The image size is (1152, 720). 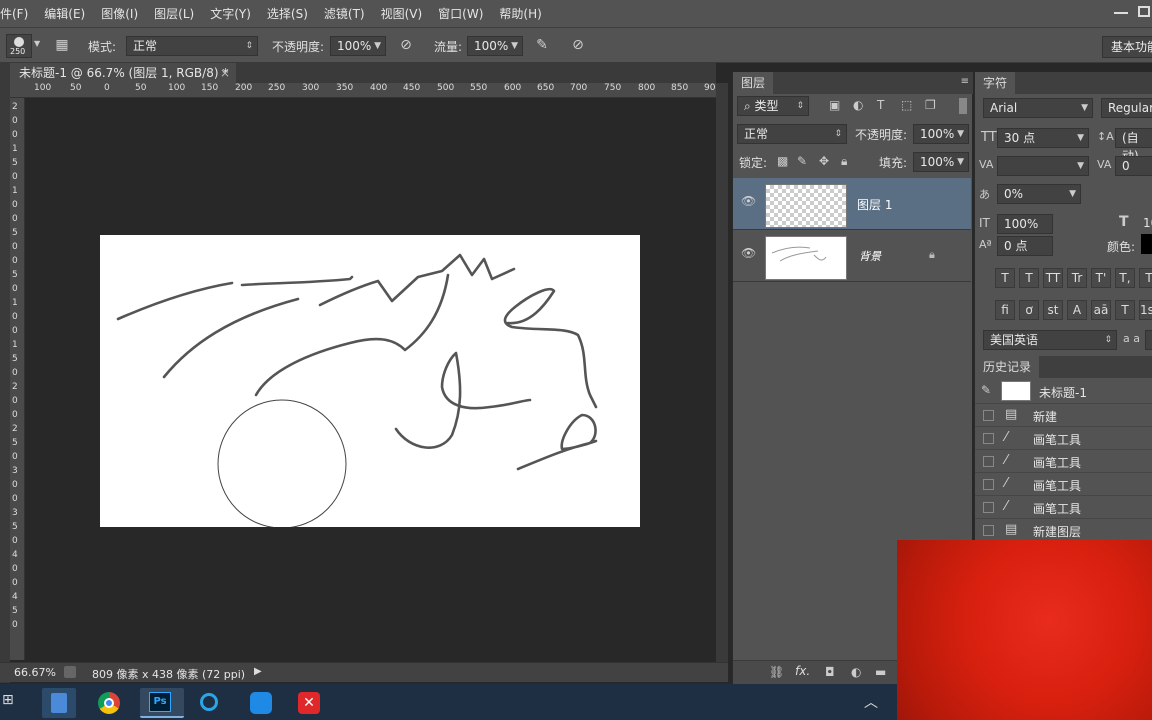 What do you see at coordinates (62, 45) in the screenshot?
I see `brush-panel-toggle-icon: ▦` at bounding box center [62, 45].